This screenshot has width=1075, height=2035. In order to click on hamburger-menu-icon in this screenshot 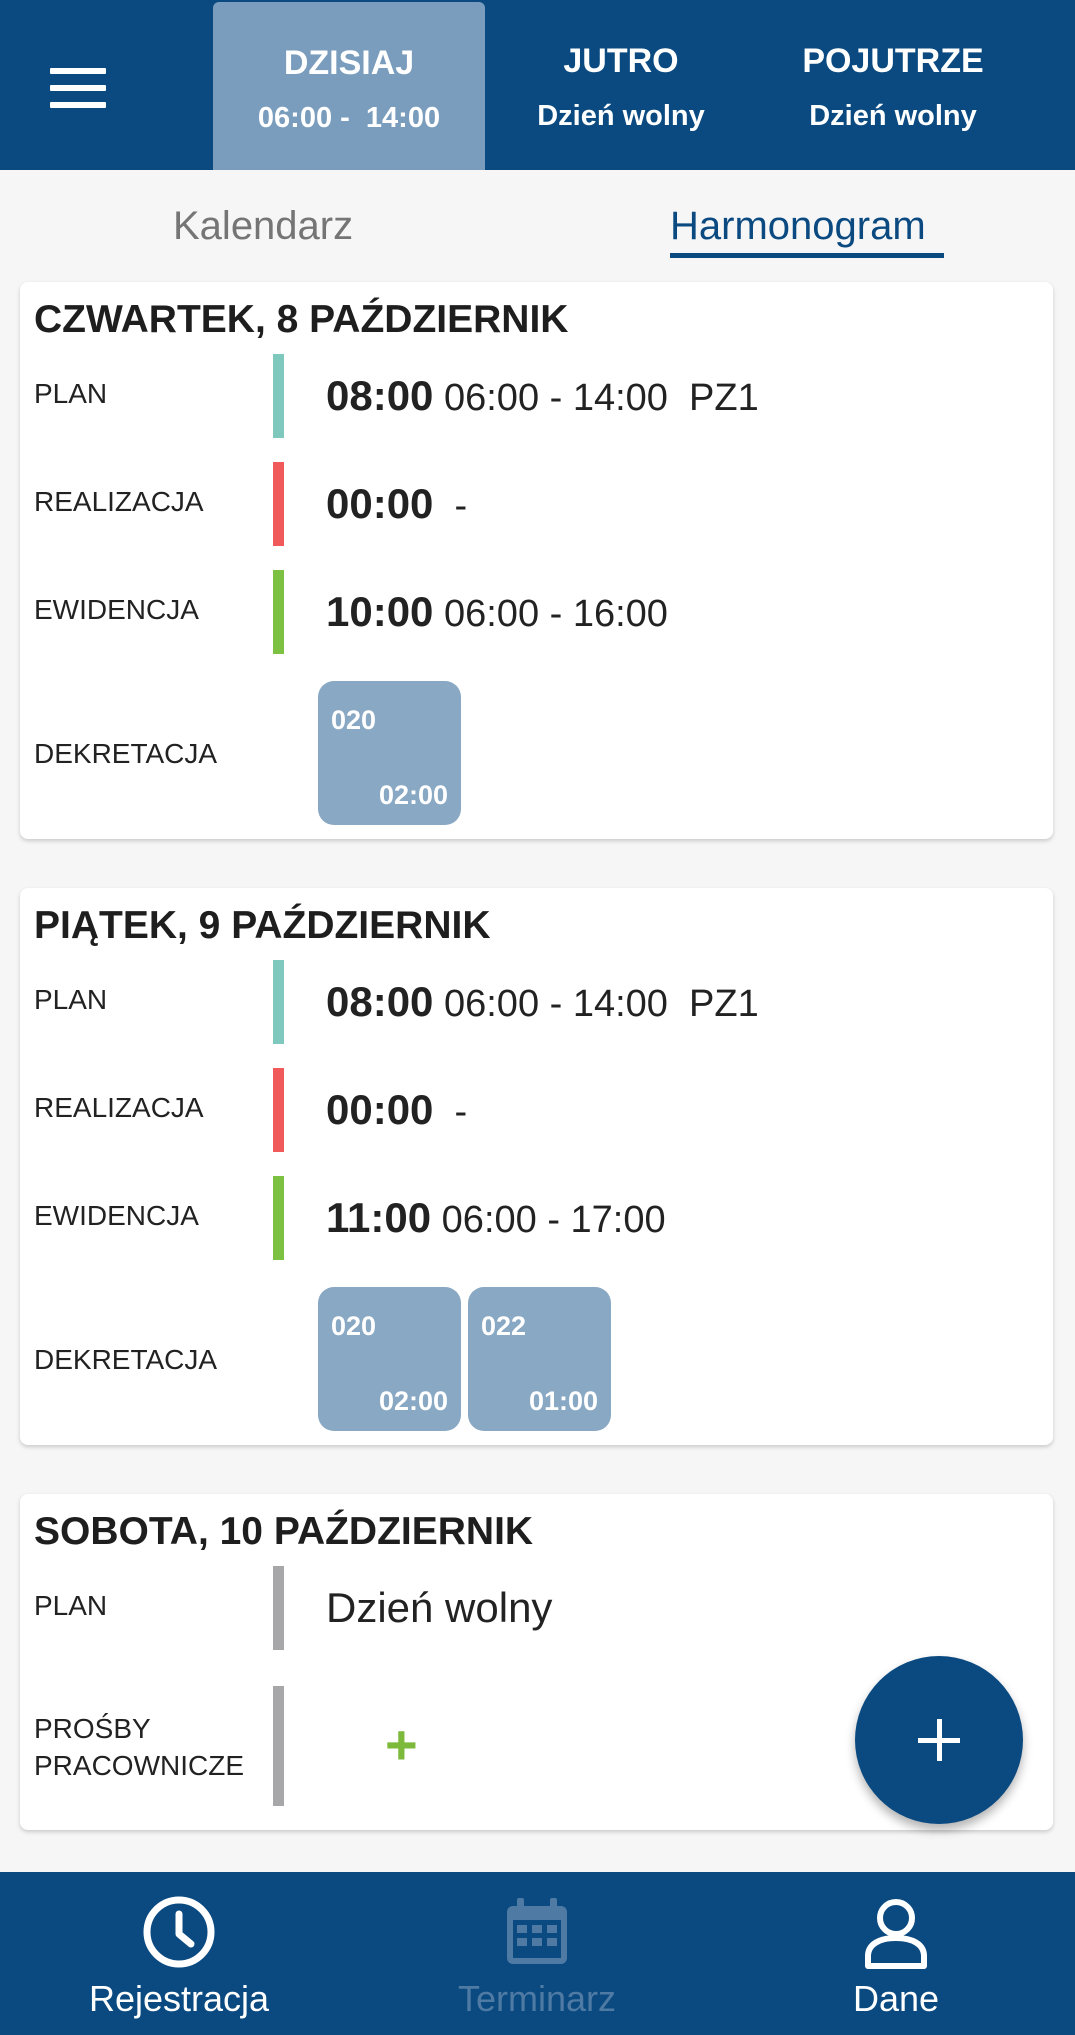, I will do `click(78, 88)`.